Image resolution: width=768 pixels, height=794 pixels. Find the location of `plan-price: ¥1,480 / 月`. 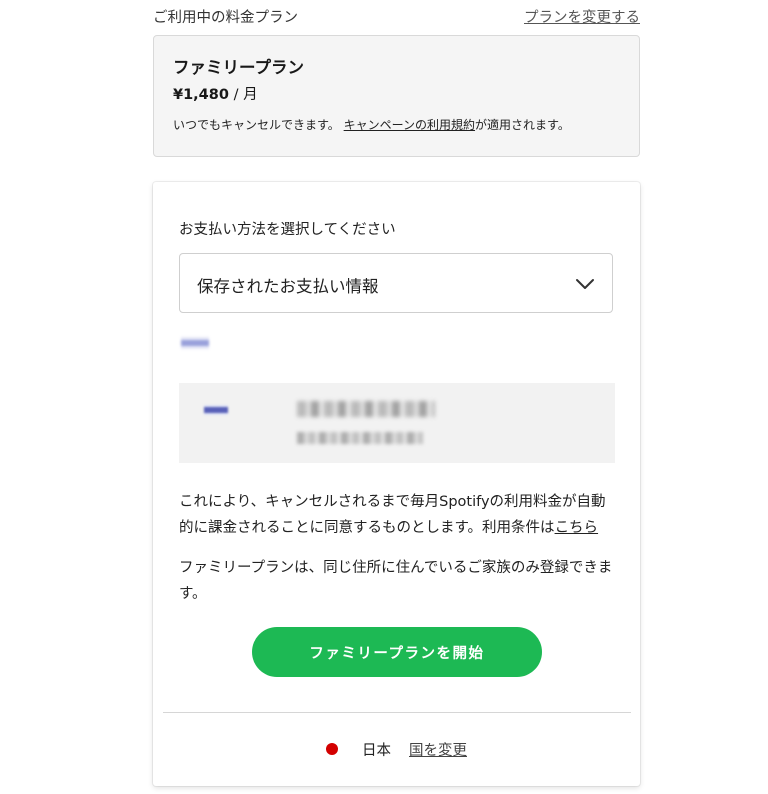

plan-price: ¥1,480 / 月 is located at coordinates (215, 93).